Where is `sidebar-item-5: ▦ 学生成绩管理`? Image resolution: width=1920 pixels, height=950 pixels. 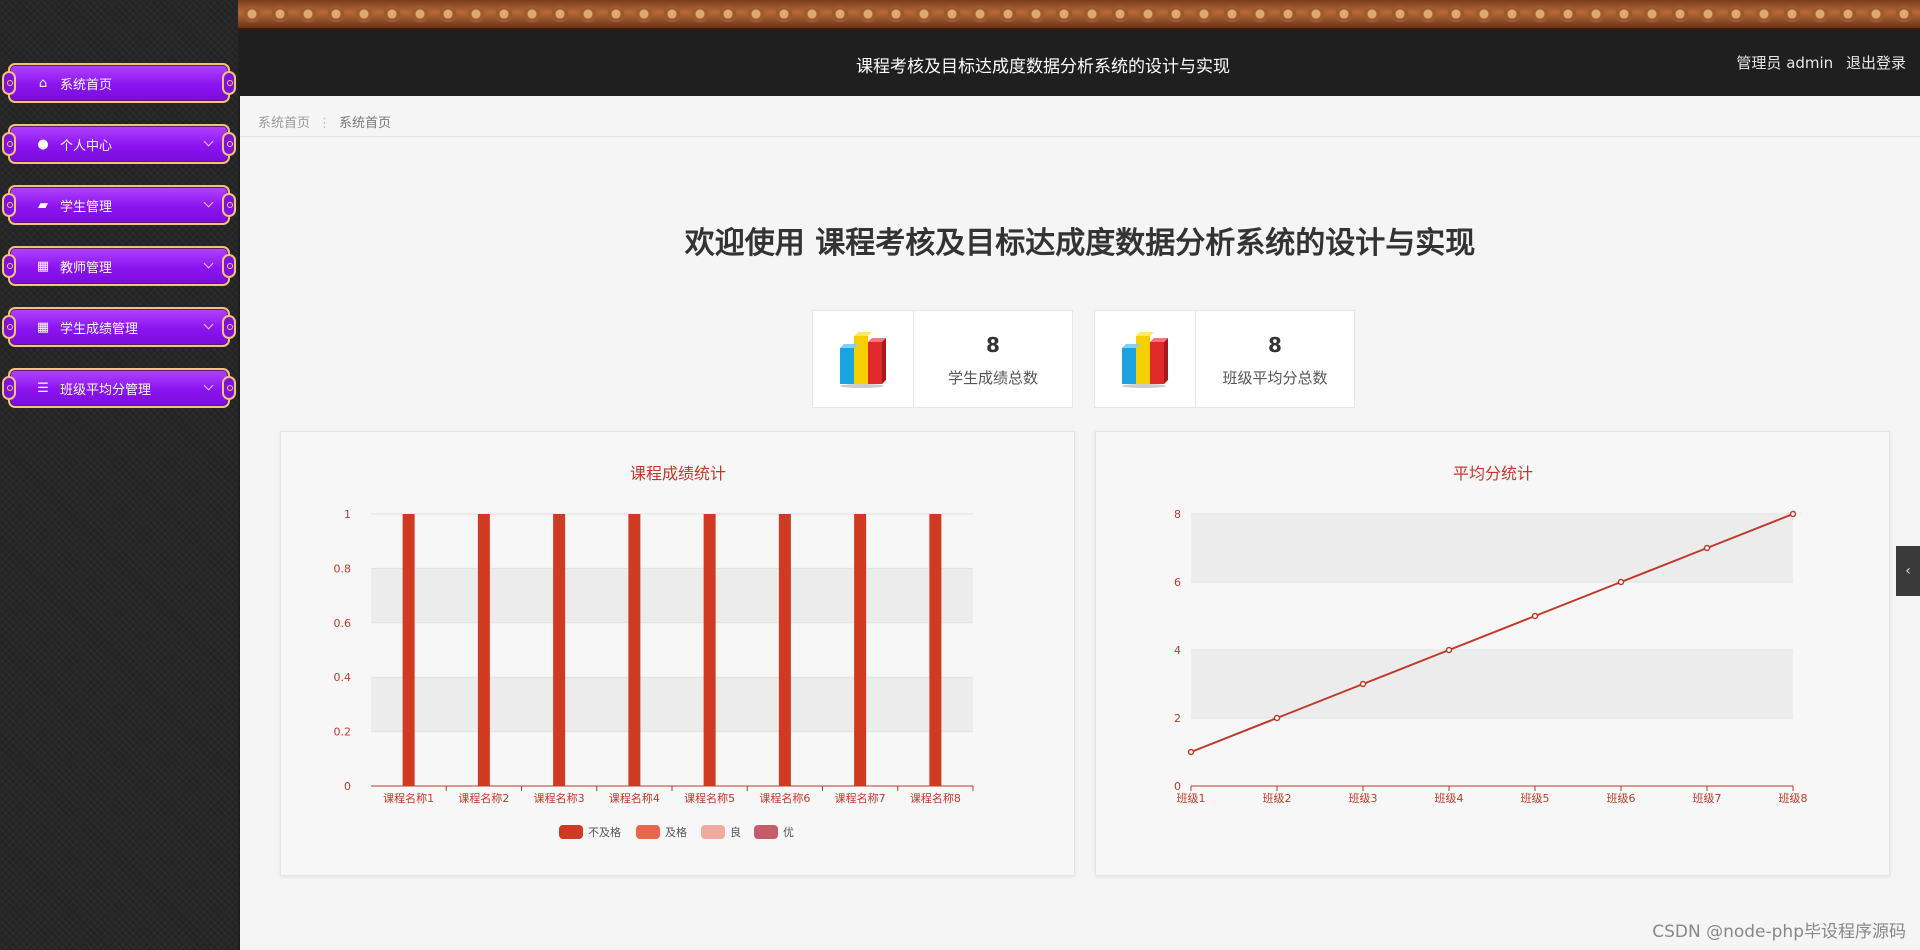
sidebar-item-5: ▦ 学生成绩管理 is located at coordinates (119, 327).